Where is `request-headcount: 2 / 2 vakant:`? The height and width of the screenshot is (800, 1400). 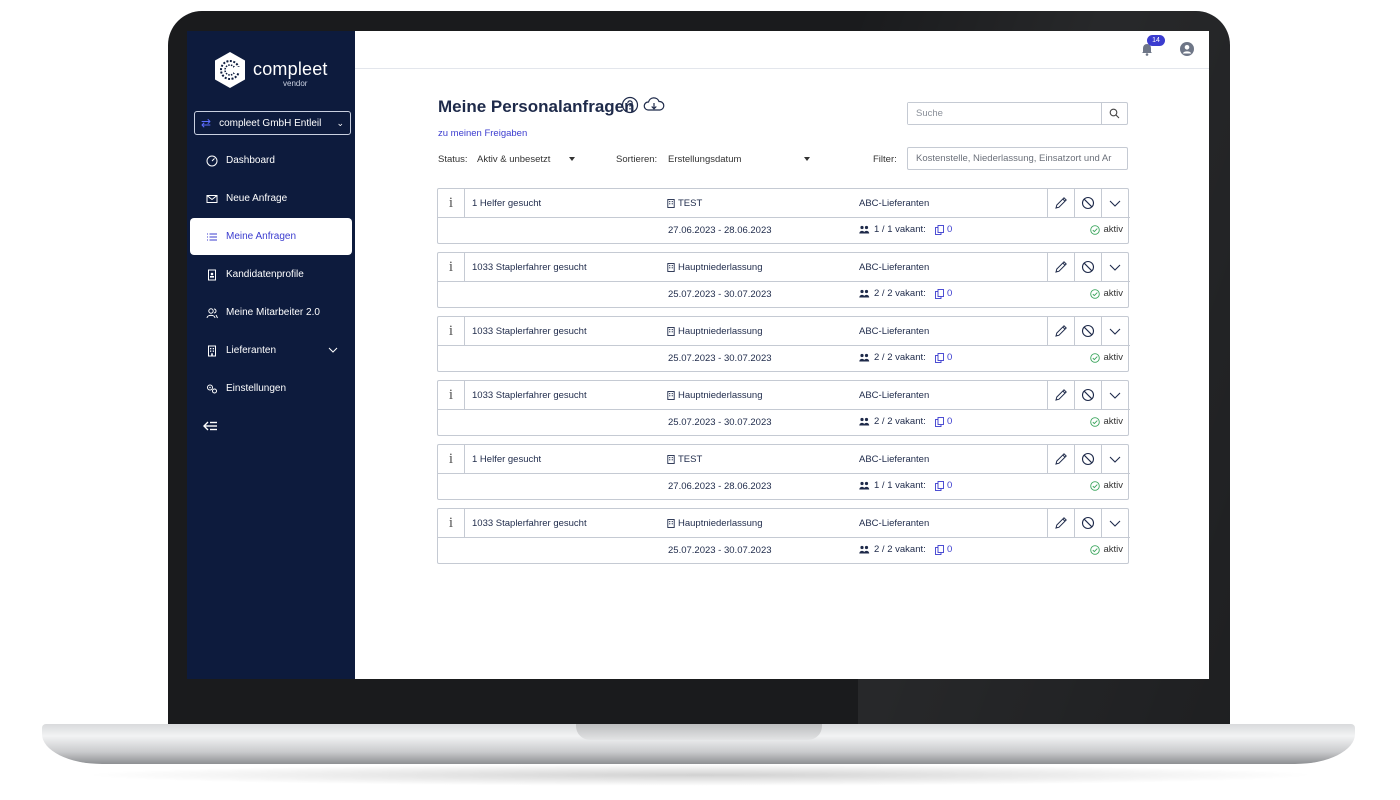 request-headcount: 2 / 2 vakant: is located at coordinates (892, 293).